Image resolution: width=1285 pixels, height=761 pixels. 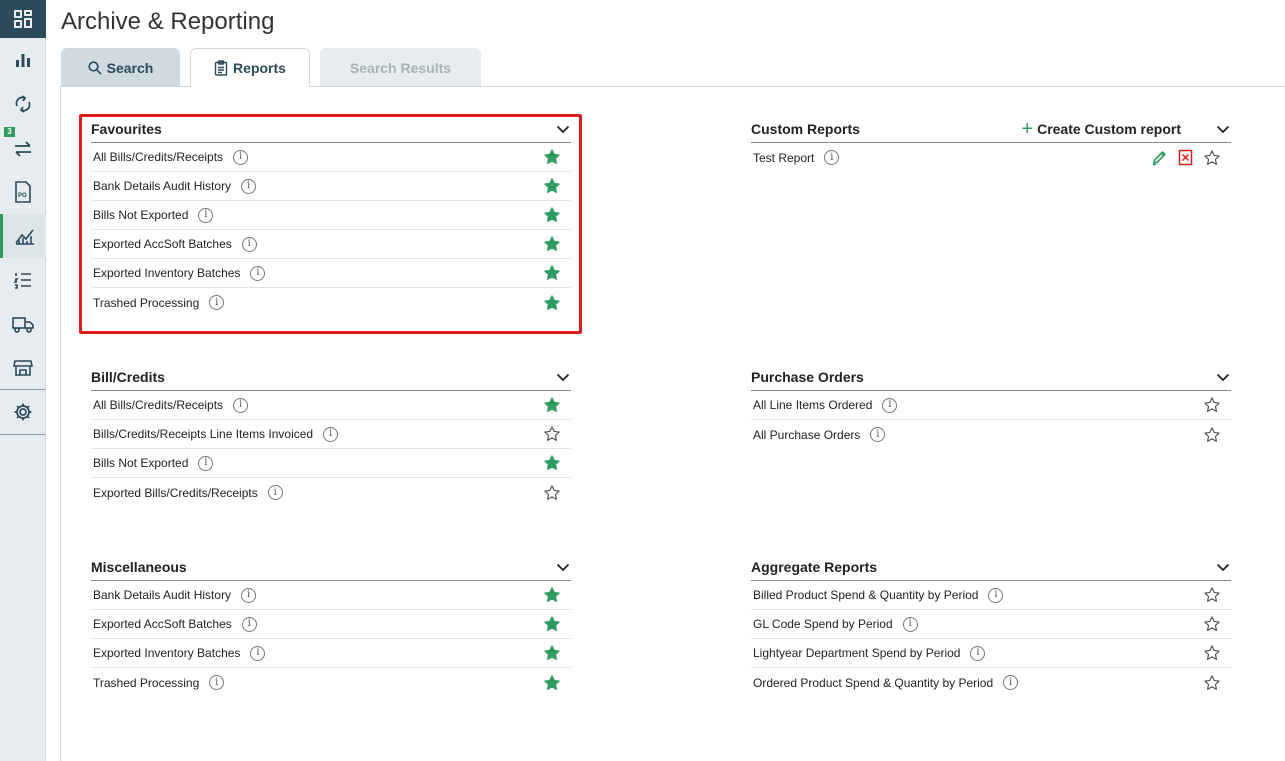 What do you see at coordinates (331, 302) in the screenshot?
I see `report-row: Trashed Processing i` at bounding box center [331, 302].